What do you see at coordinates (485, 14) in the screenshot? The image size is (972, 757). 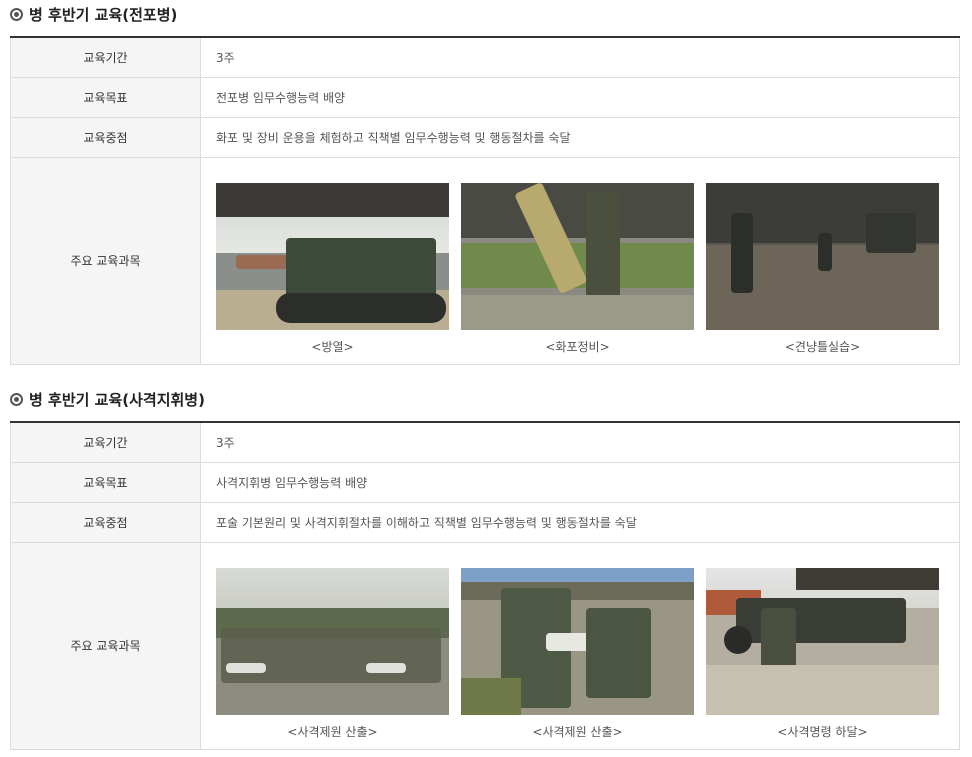 I see `section-title: 병 후반기 교육(전포병)` at bounding box center [485, 14].